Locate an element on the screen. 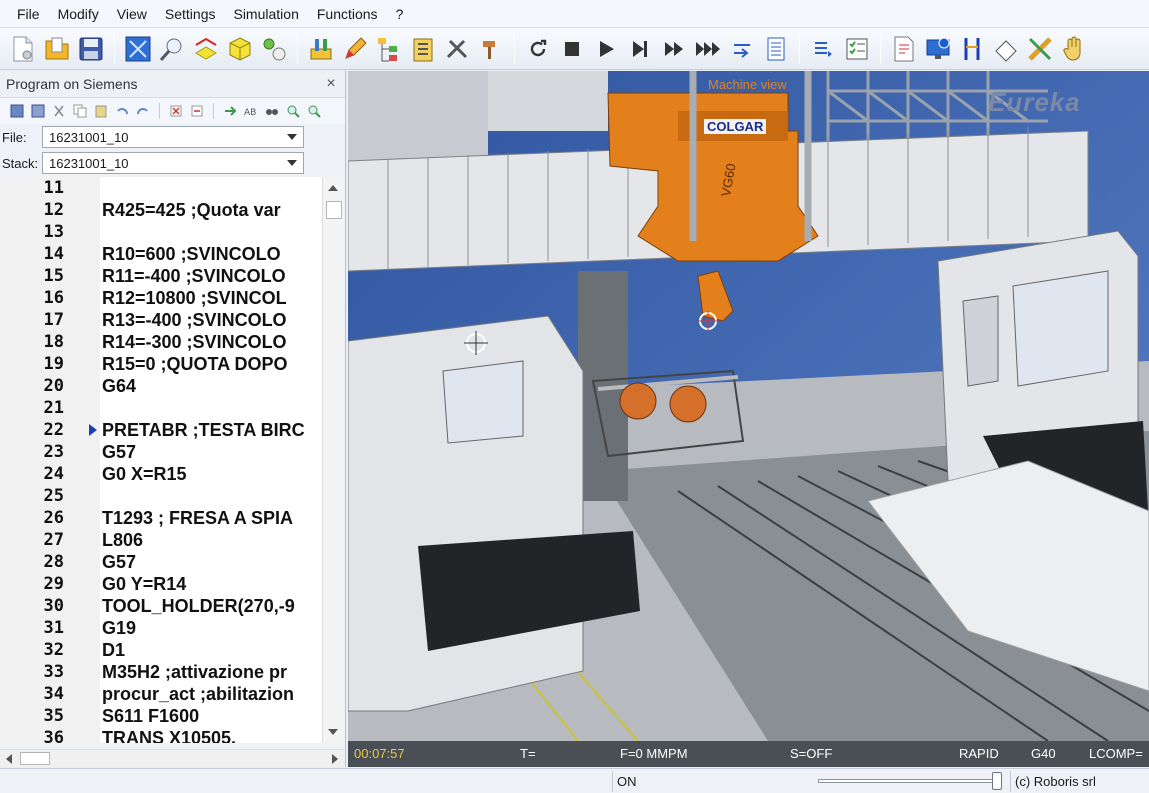 The image size is (1149, 793). line-text: R13=-400 ;SVINCOLO is located at coordinates (194, 320).